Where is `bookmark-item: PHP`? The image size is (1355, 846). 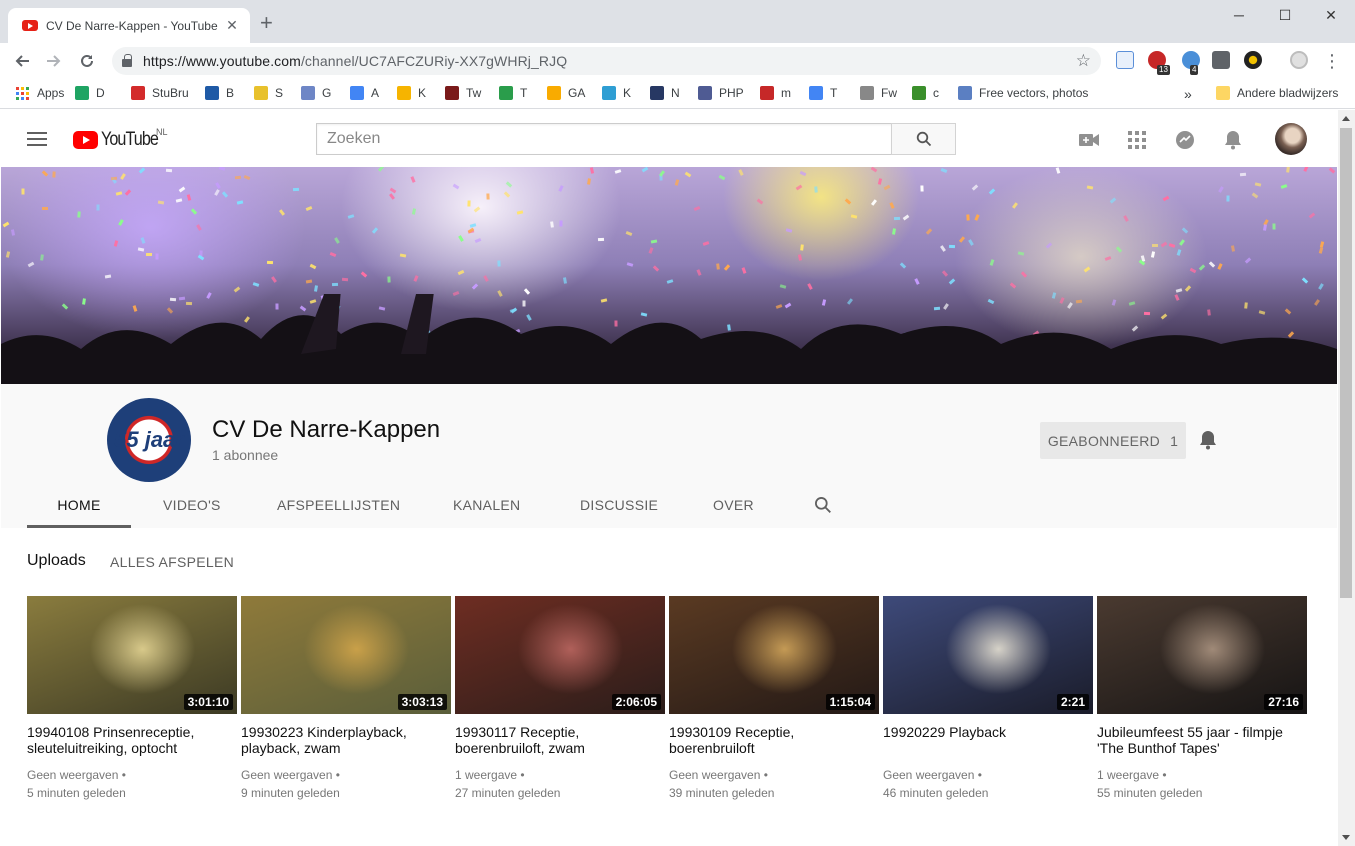 bookmark-item: PHP is located at coordinates (721, 93).